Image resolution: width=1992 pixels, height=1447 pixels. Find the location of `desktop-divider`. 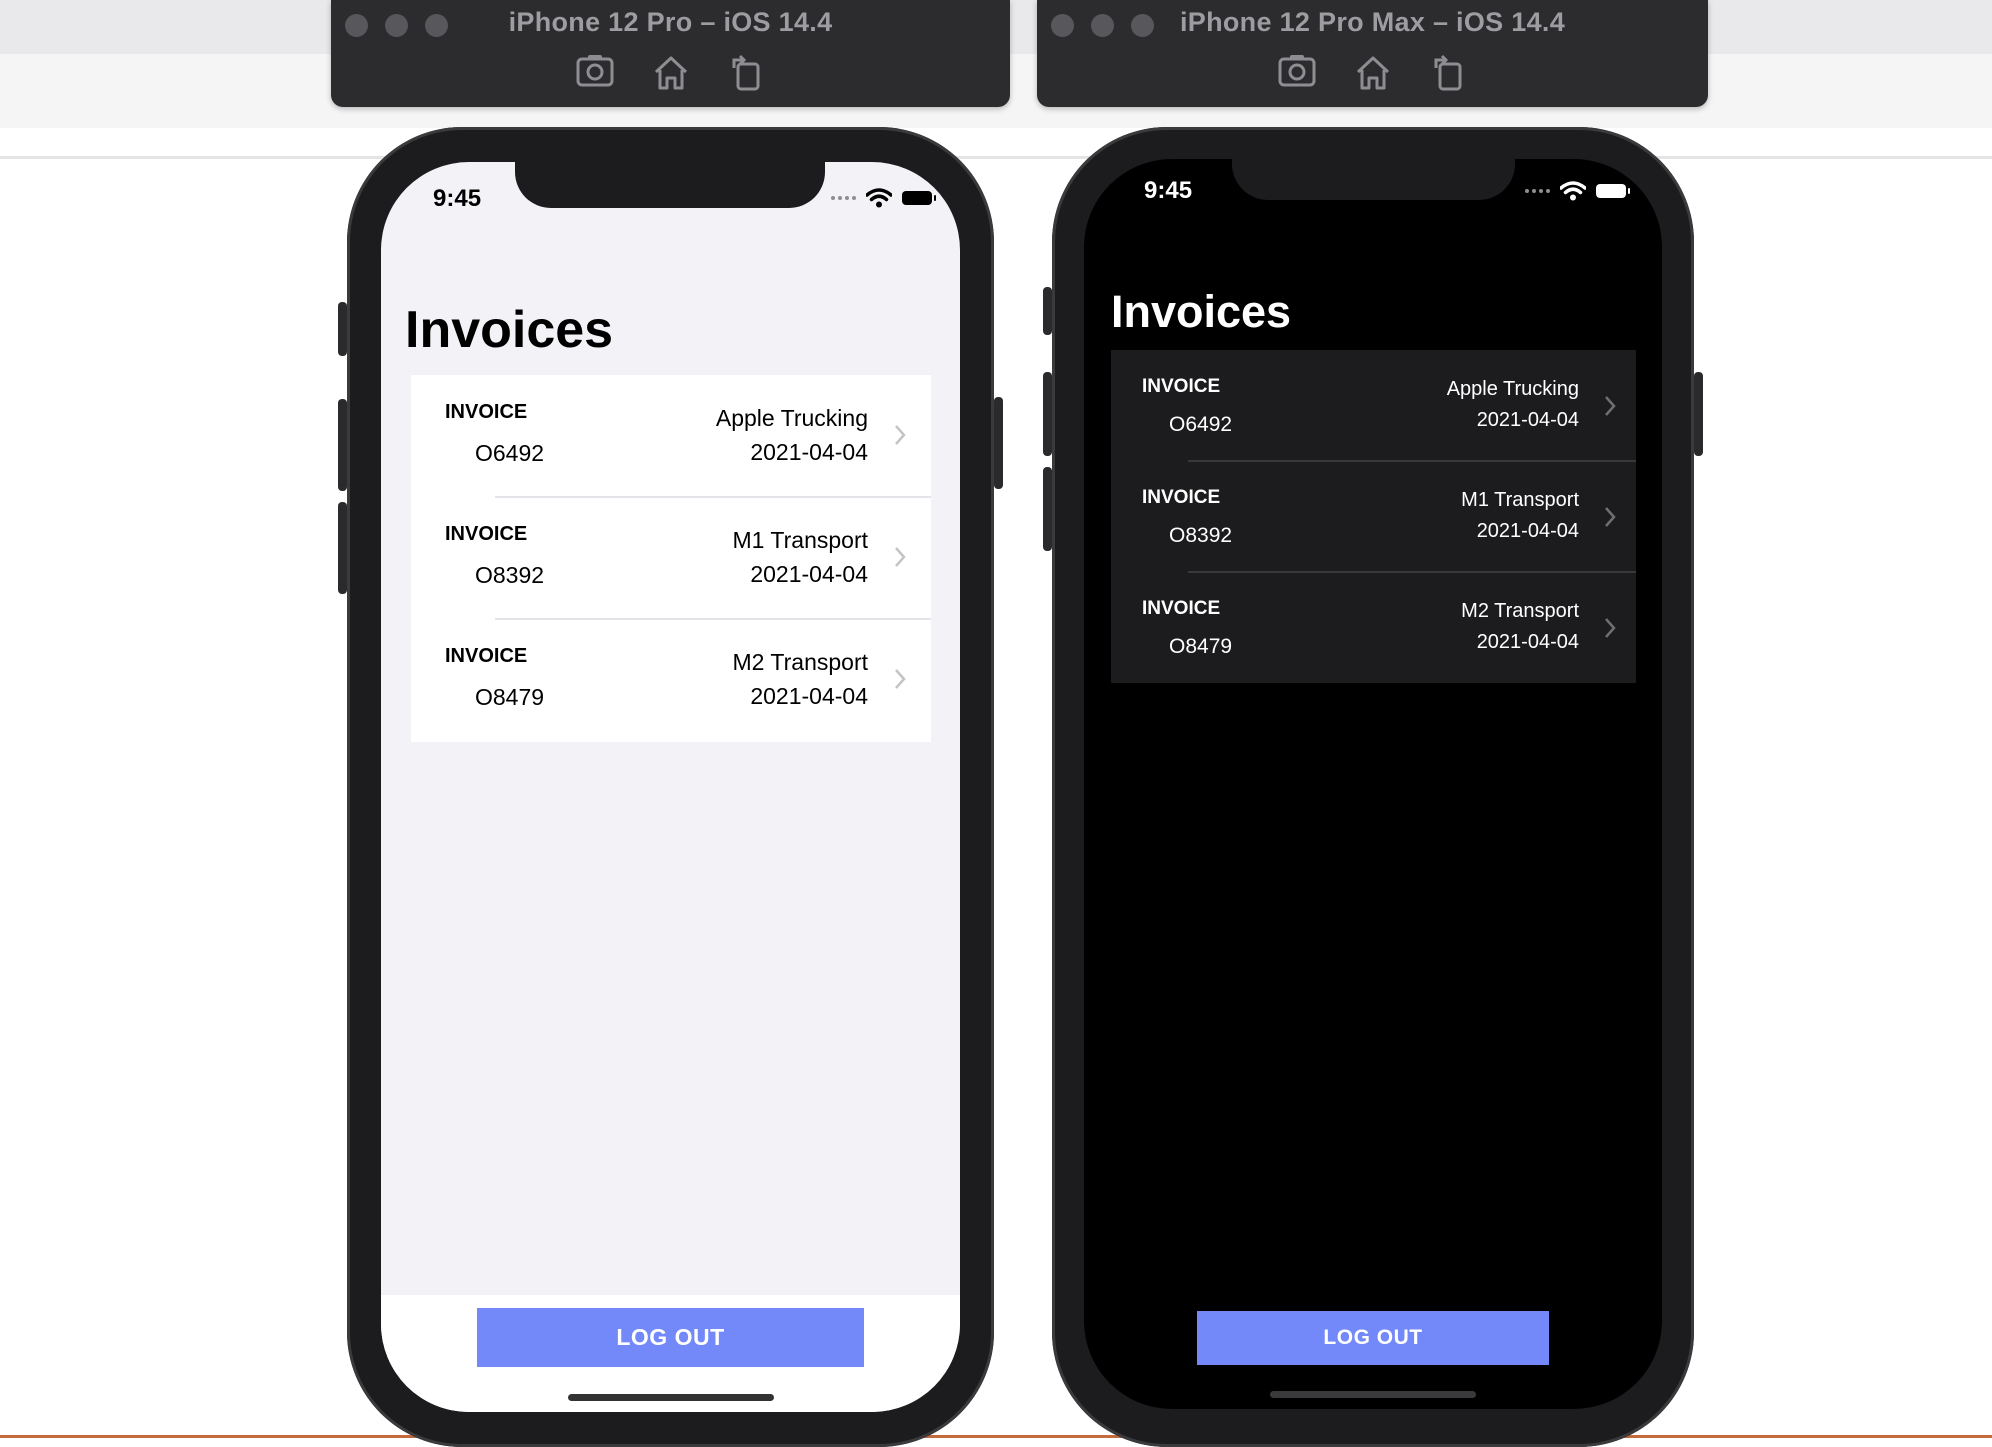

desktop-divider is located at coordinates (996, 157).